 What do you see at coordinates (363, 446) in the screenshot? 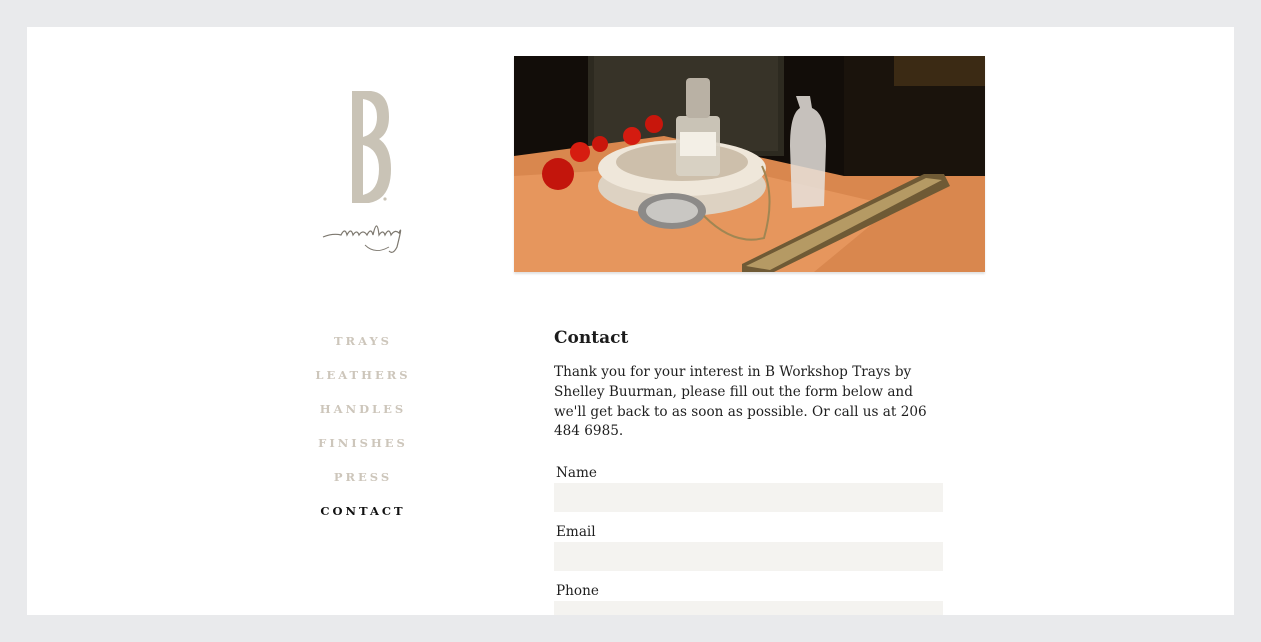
I see `nav-item-finishes: FINISHES` at bounding box center [363, 446].